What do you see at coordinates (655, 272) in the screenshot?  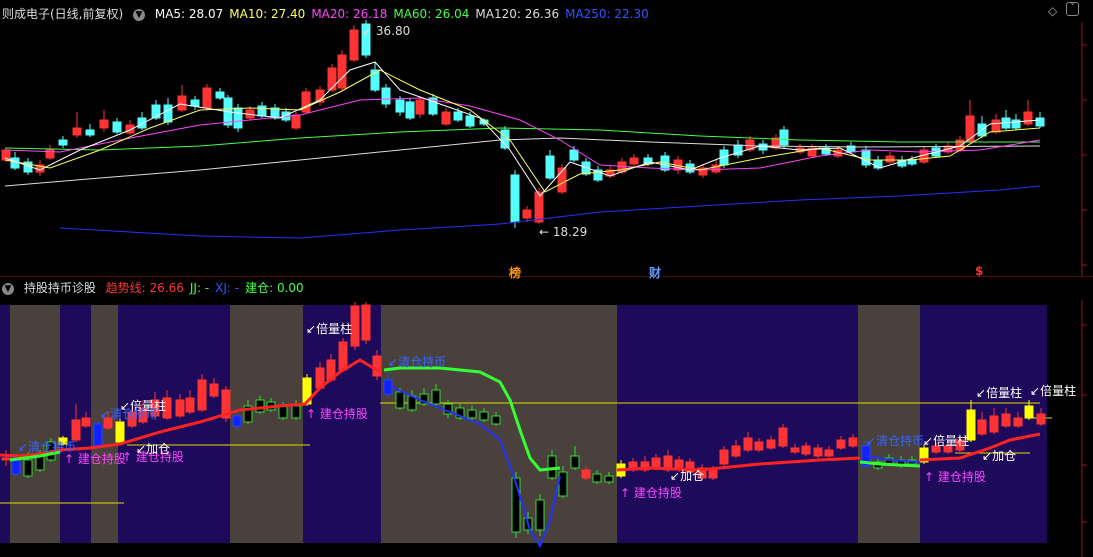 I see `finance-marker-icon: 财` at bounding box center [655, 272].